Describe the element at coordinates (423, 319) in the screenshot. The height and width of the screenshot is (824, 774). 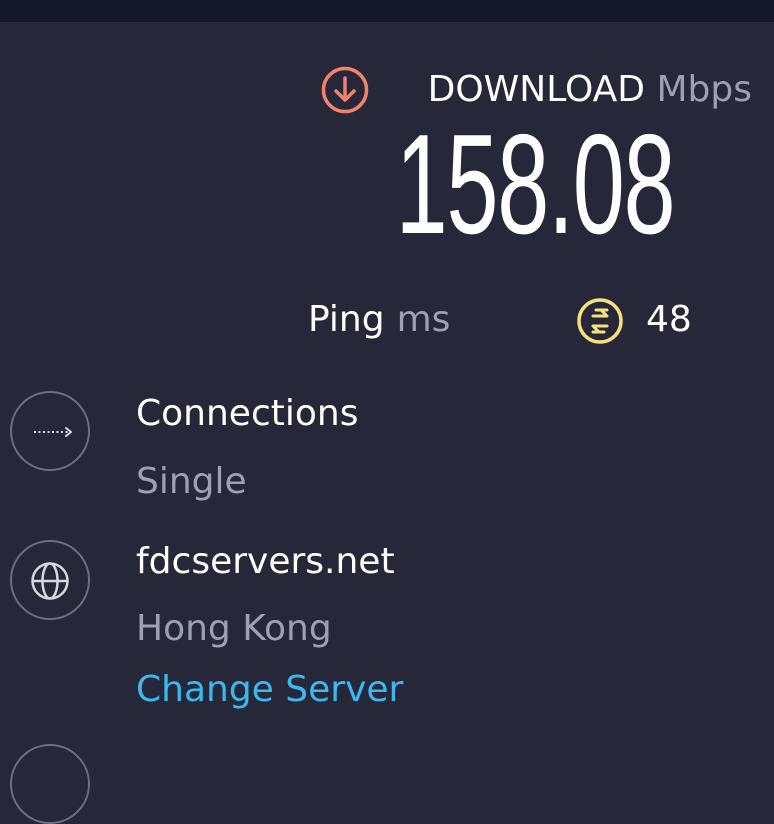
I see `ping-unit: ms` at that location.